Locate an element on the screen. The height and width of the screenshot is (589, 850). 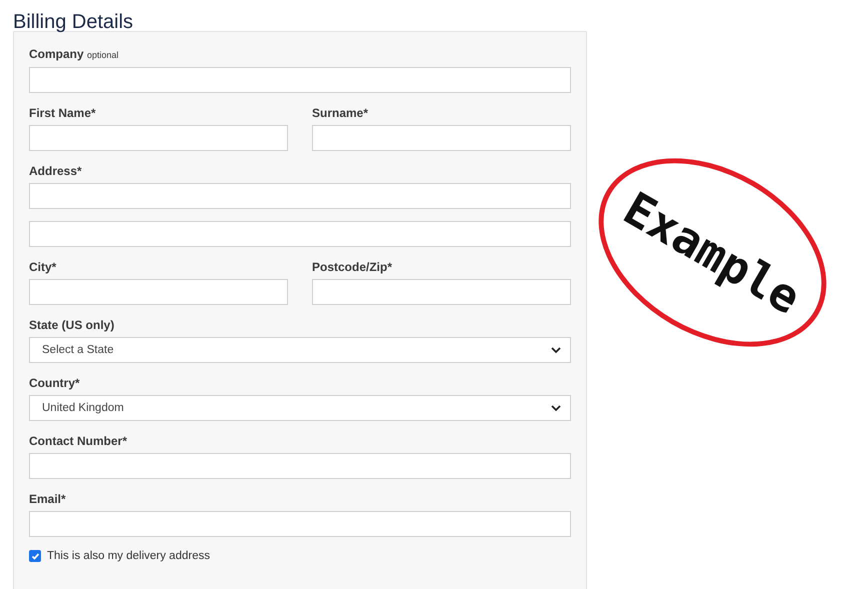
field-label: Country* is located at coordinates (55, 383).